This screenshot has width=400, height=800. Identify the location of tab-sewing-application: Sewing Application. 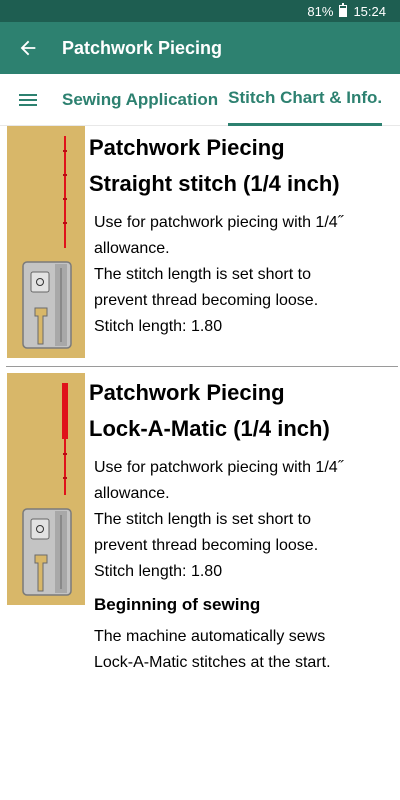
(140, 100).